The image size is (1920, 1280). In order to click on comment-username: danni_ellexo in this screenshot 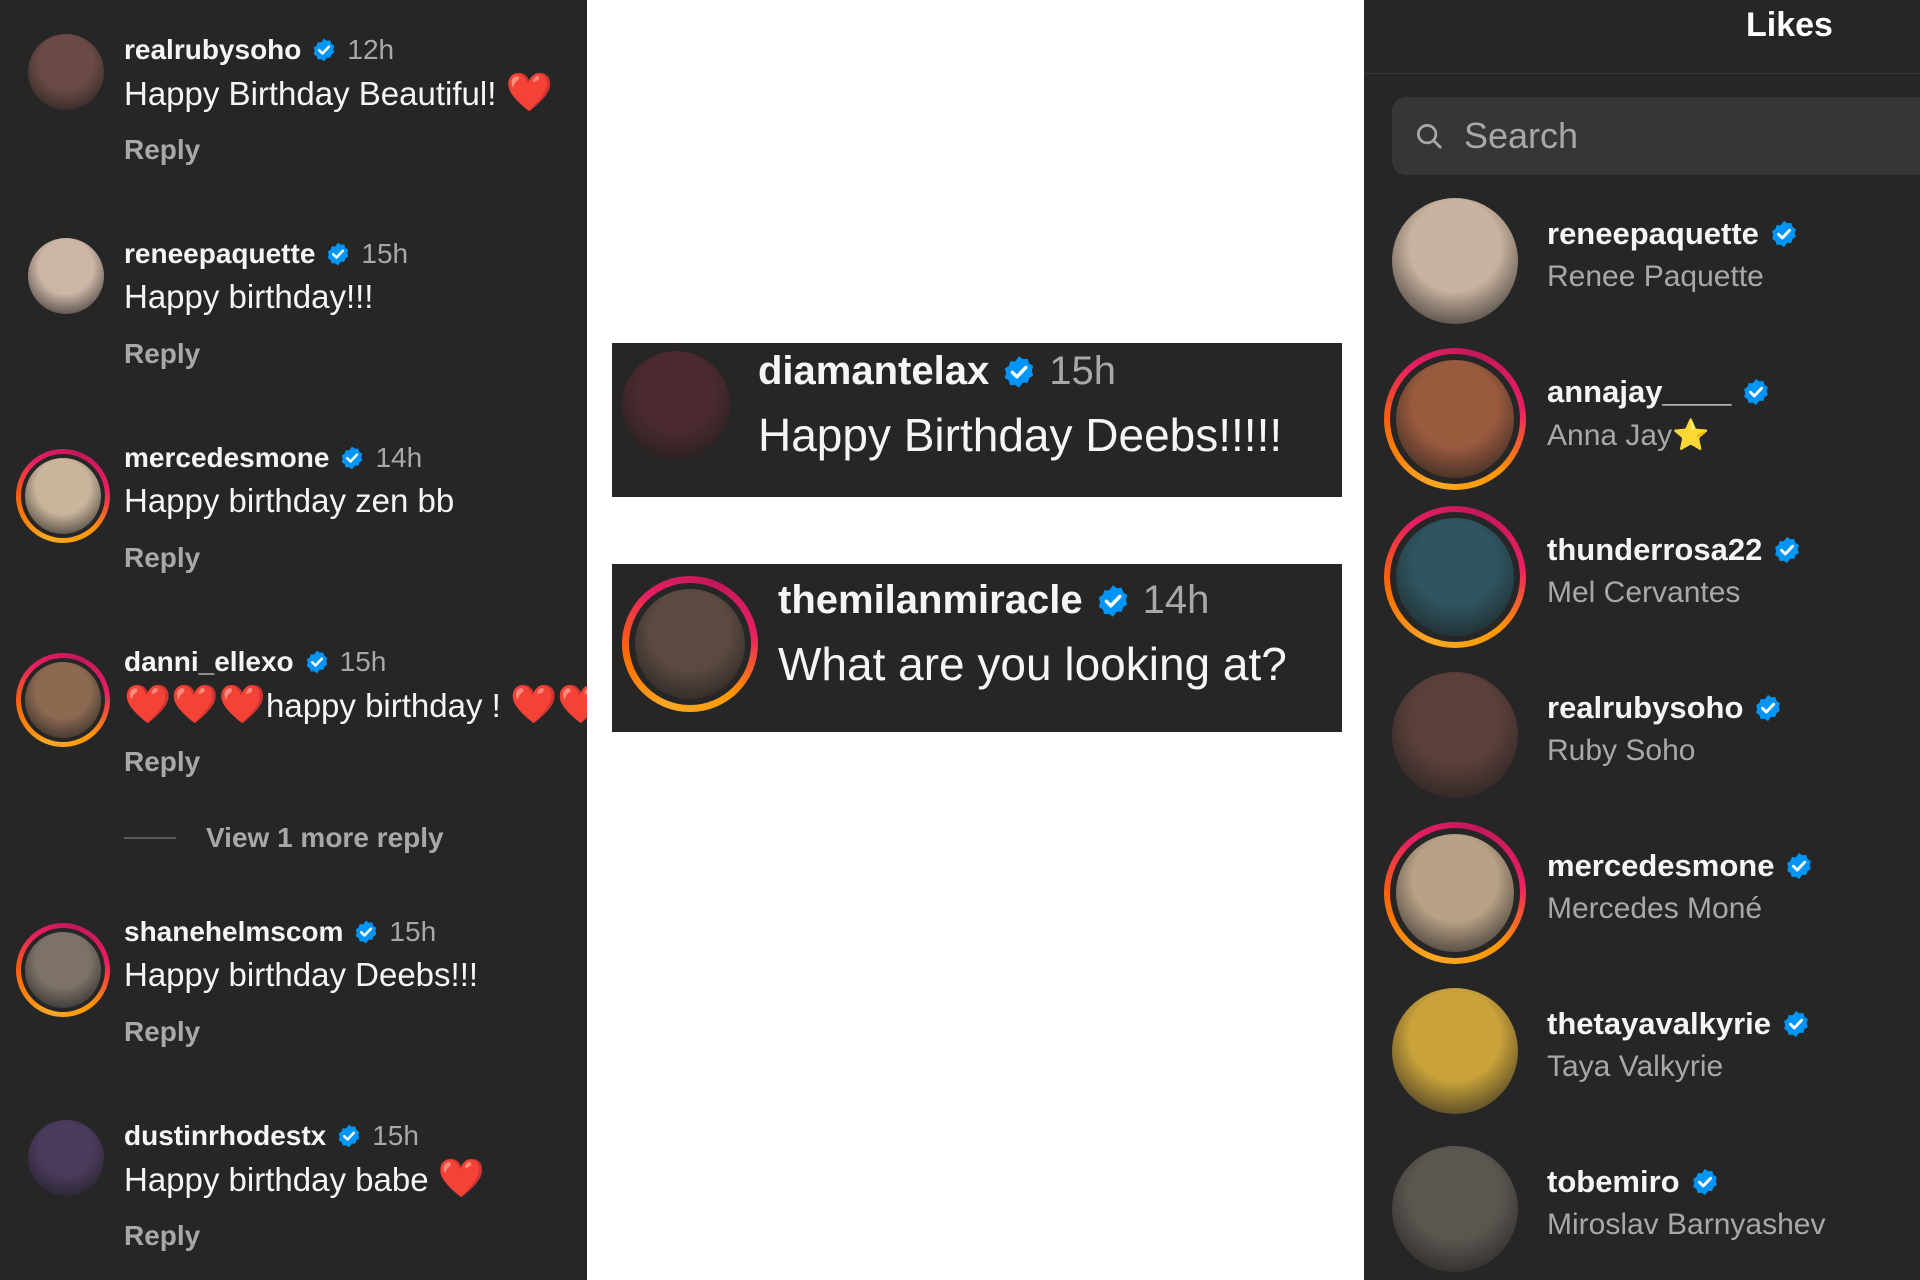, I will do `click(209, 662)`.